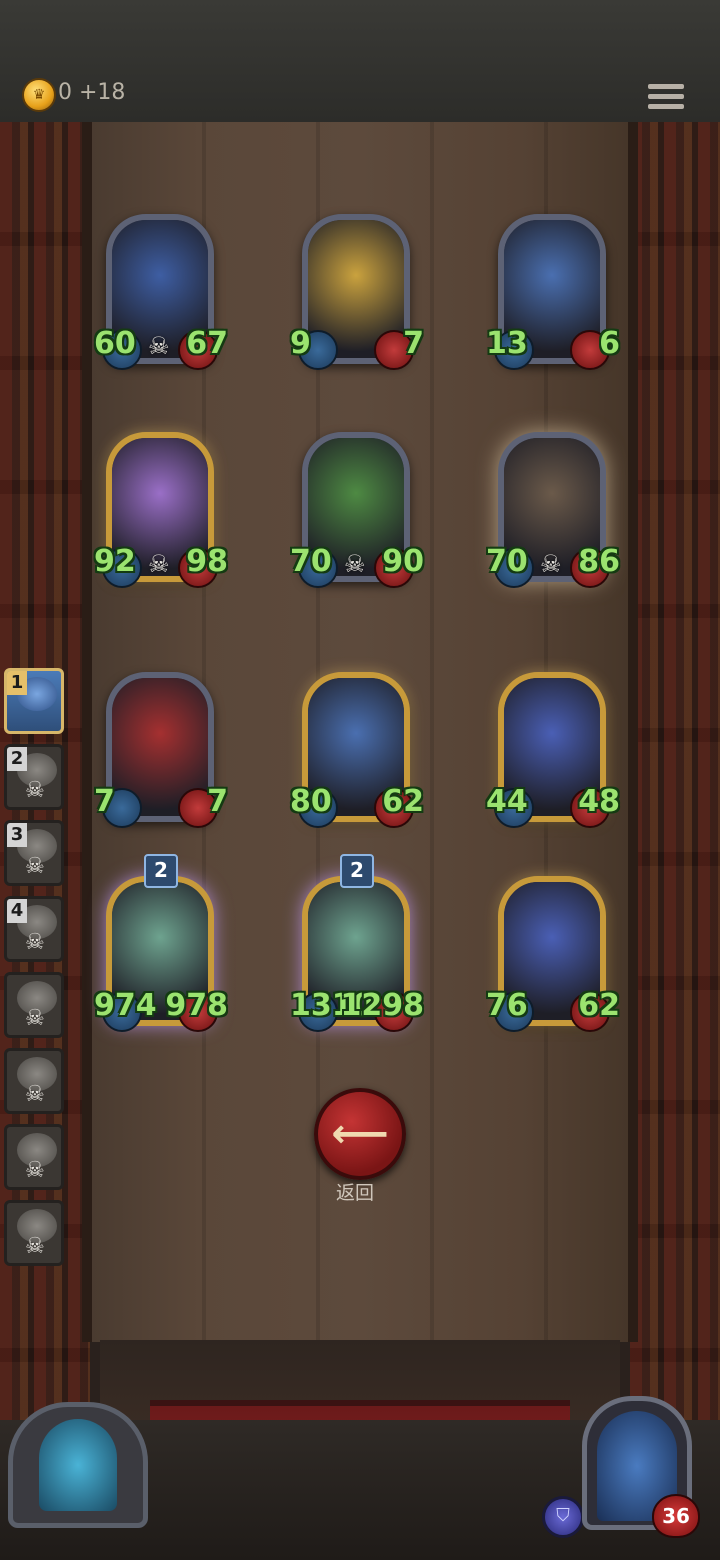 The width and height of the screenshot is (720, 1560). What do you see at coordinates (563, 1517) in the screenshot?
I see `shield-icon: ⛉` at bounding box center [563, 1517].